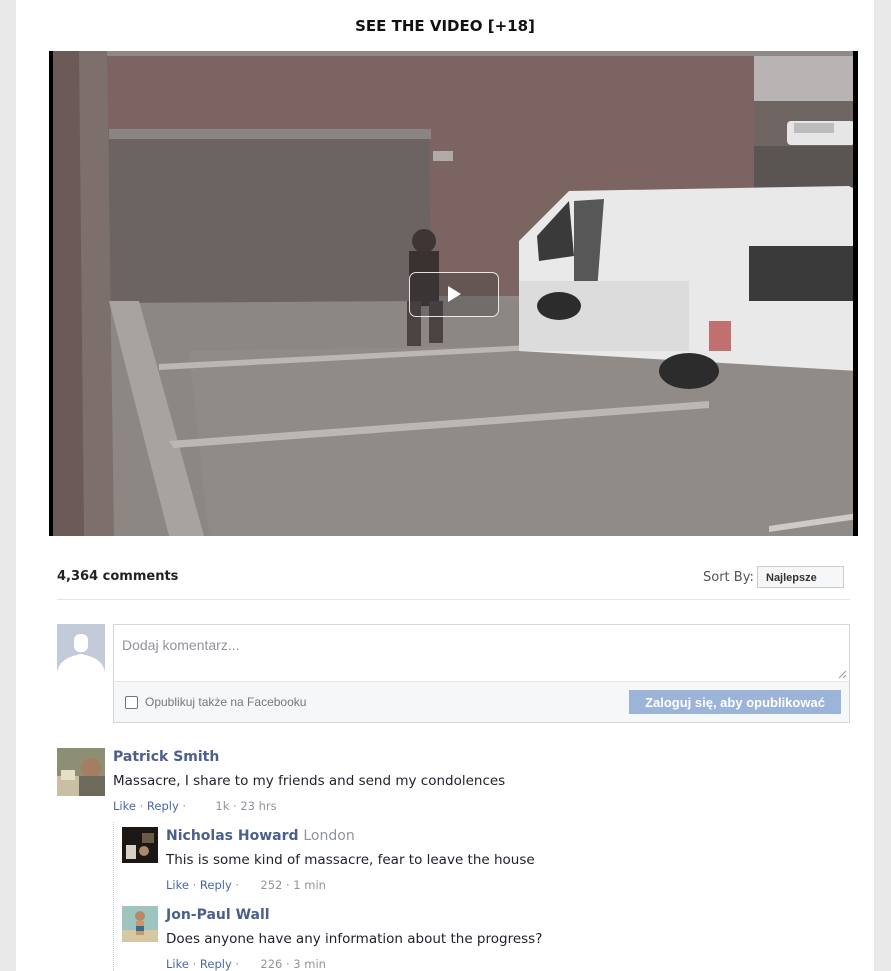 The height and width of the screenshot is (971, 891). Describe the element at coordinates (195, 806) in the screenshot. I see `comment-meta: Like · Reply · 1k · 23 hrs` at that location.